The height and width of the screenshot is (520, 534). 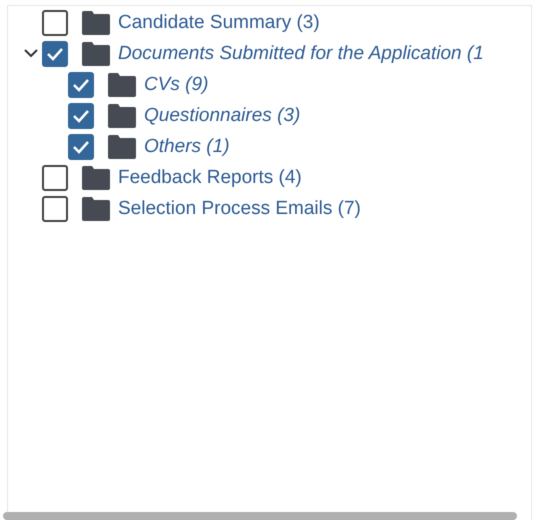 I want to click on tree-item-label: Others (1), so click(x=187, y=146).